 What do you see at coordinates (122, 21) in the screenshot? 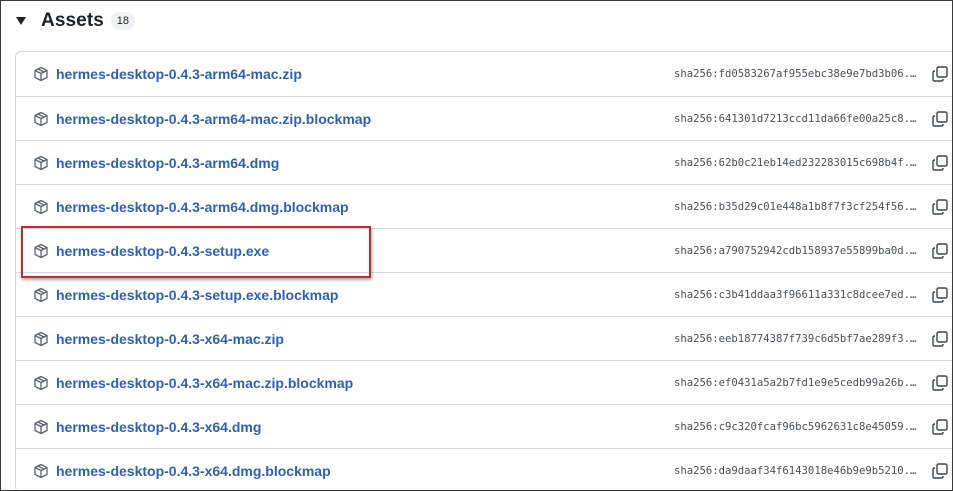
I see `assets-count-badge: 18` at bounding box center [122, 21].